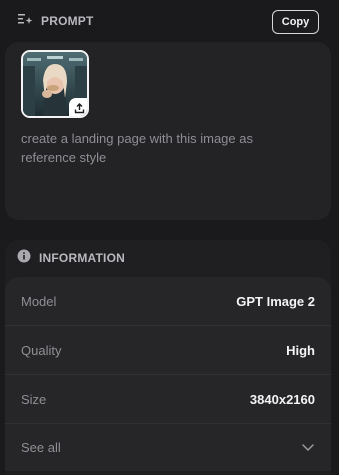  Describe the element at coordinates (55, 84) in the screenshot. I see `reference-image-thumbnail` at that location.